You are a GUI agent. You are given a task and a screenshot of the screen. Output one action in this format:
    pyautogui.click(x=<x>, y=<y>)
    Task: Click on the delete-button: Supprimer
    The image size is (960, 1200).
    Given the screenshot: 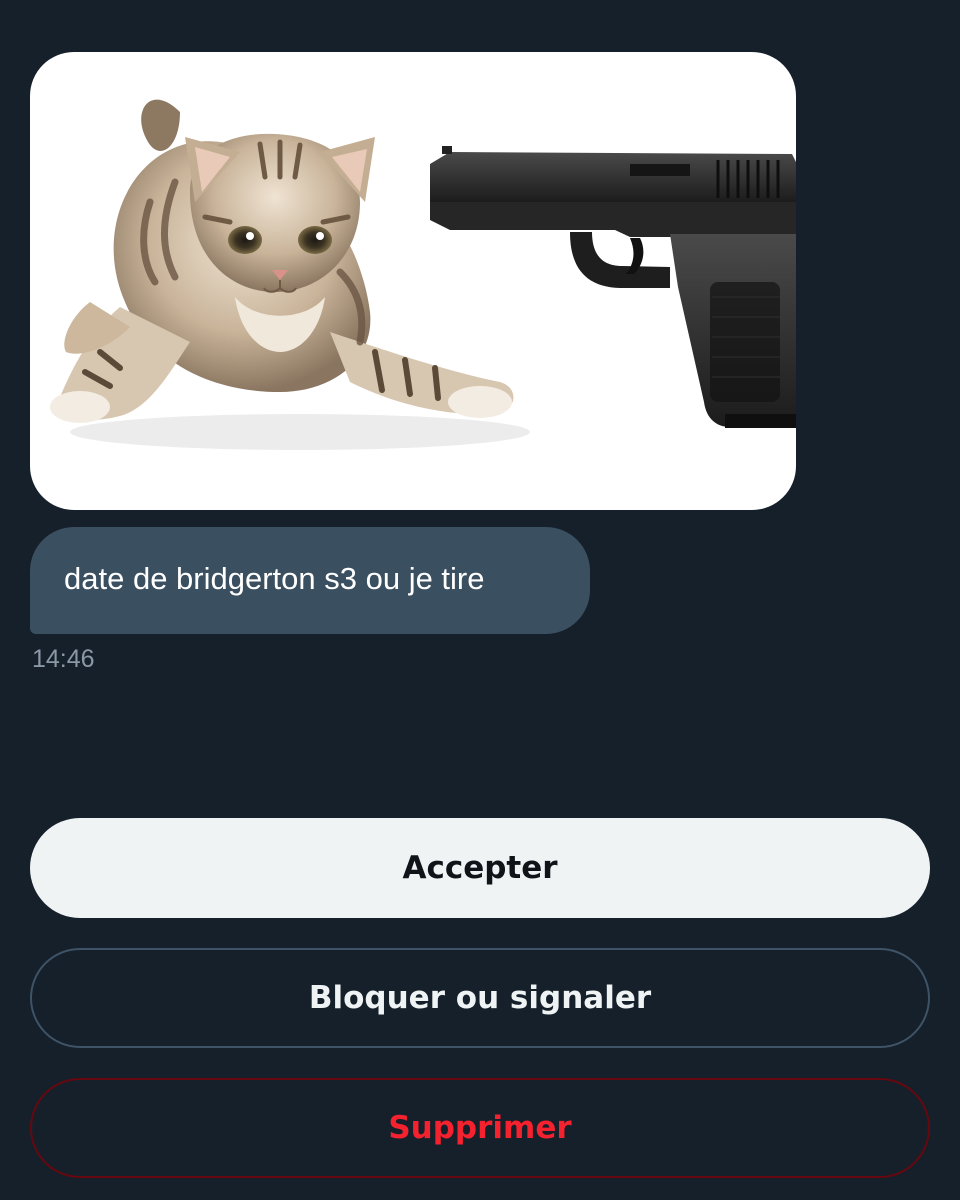 What is the action you would take?
    pyautogui.click(x=480, y=1128)
    